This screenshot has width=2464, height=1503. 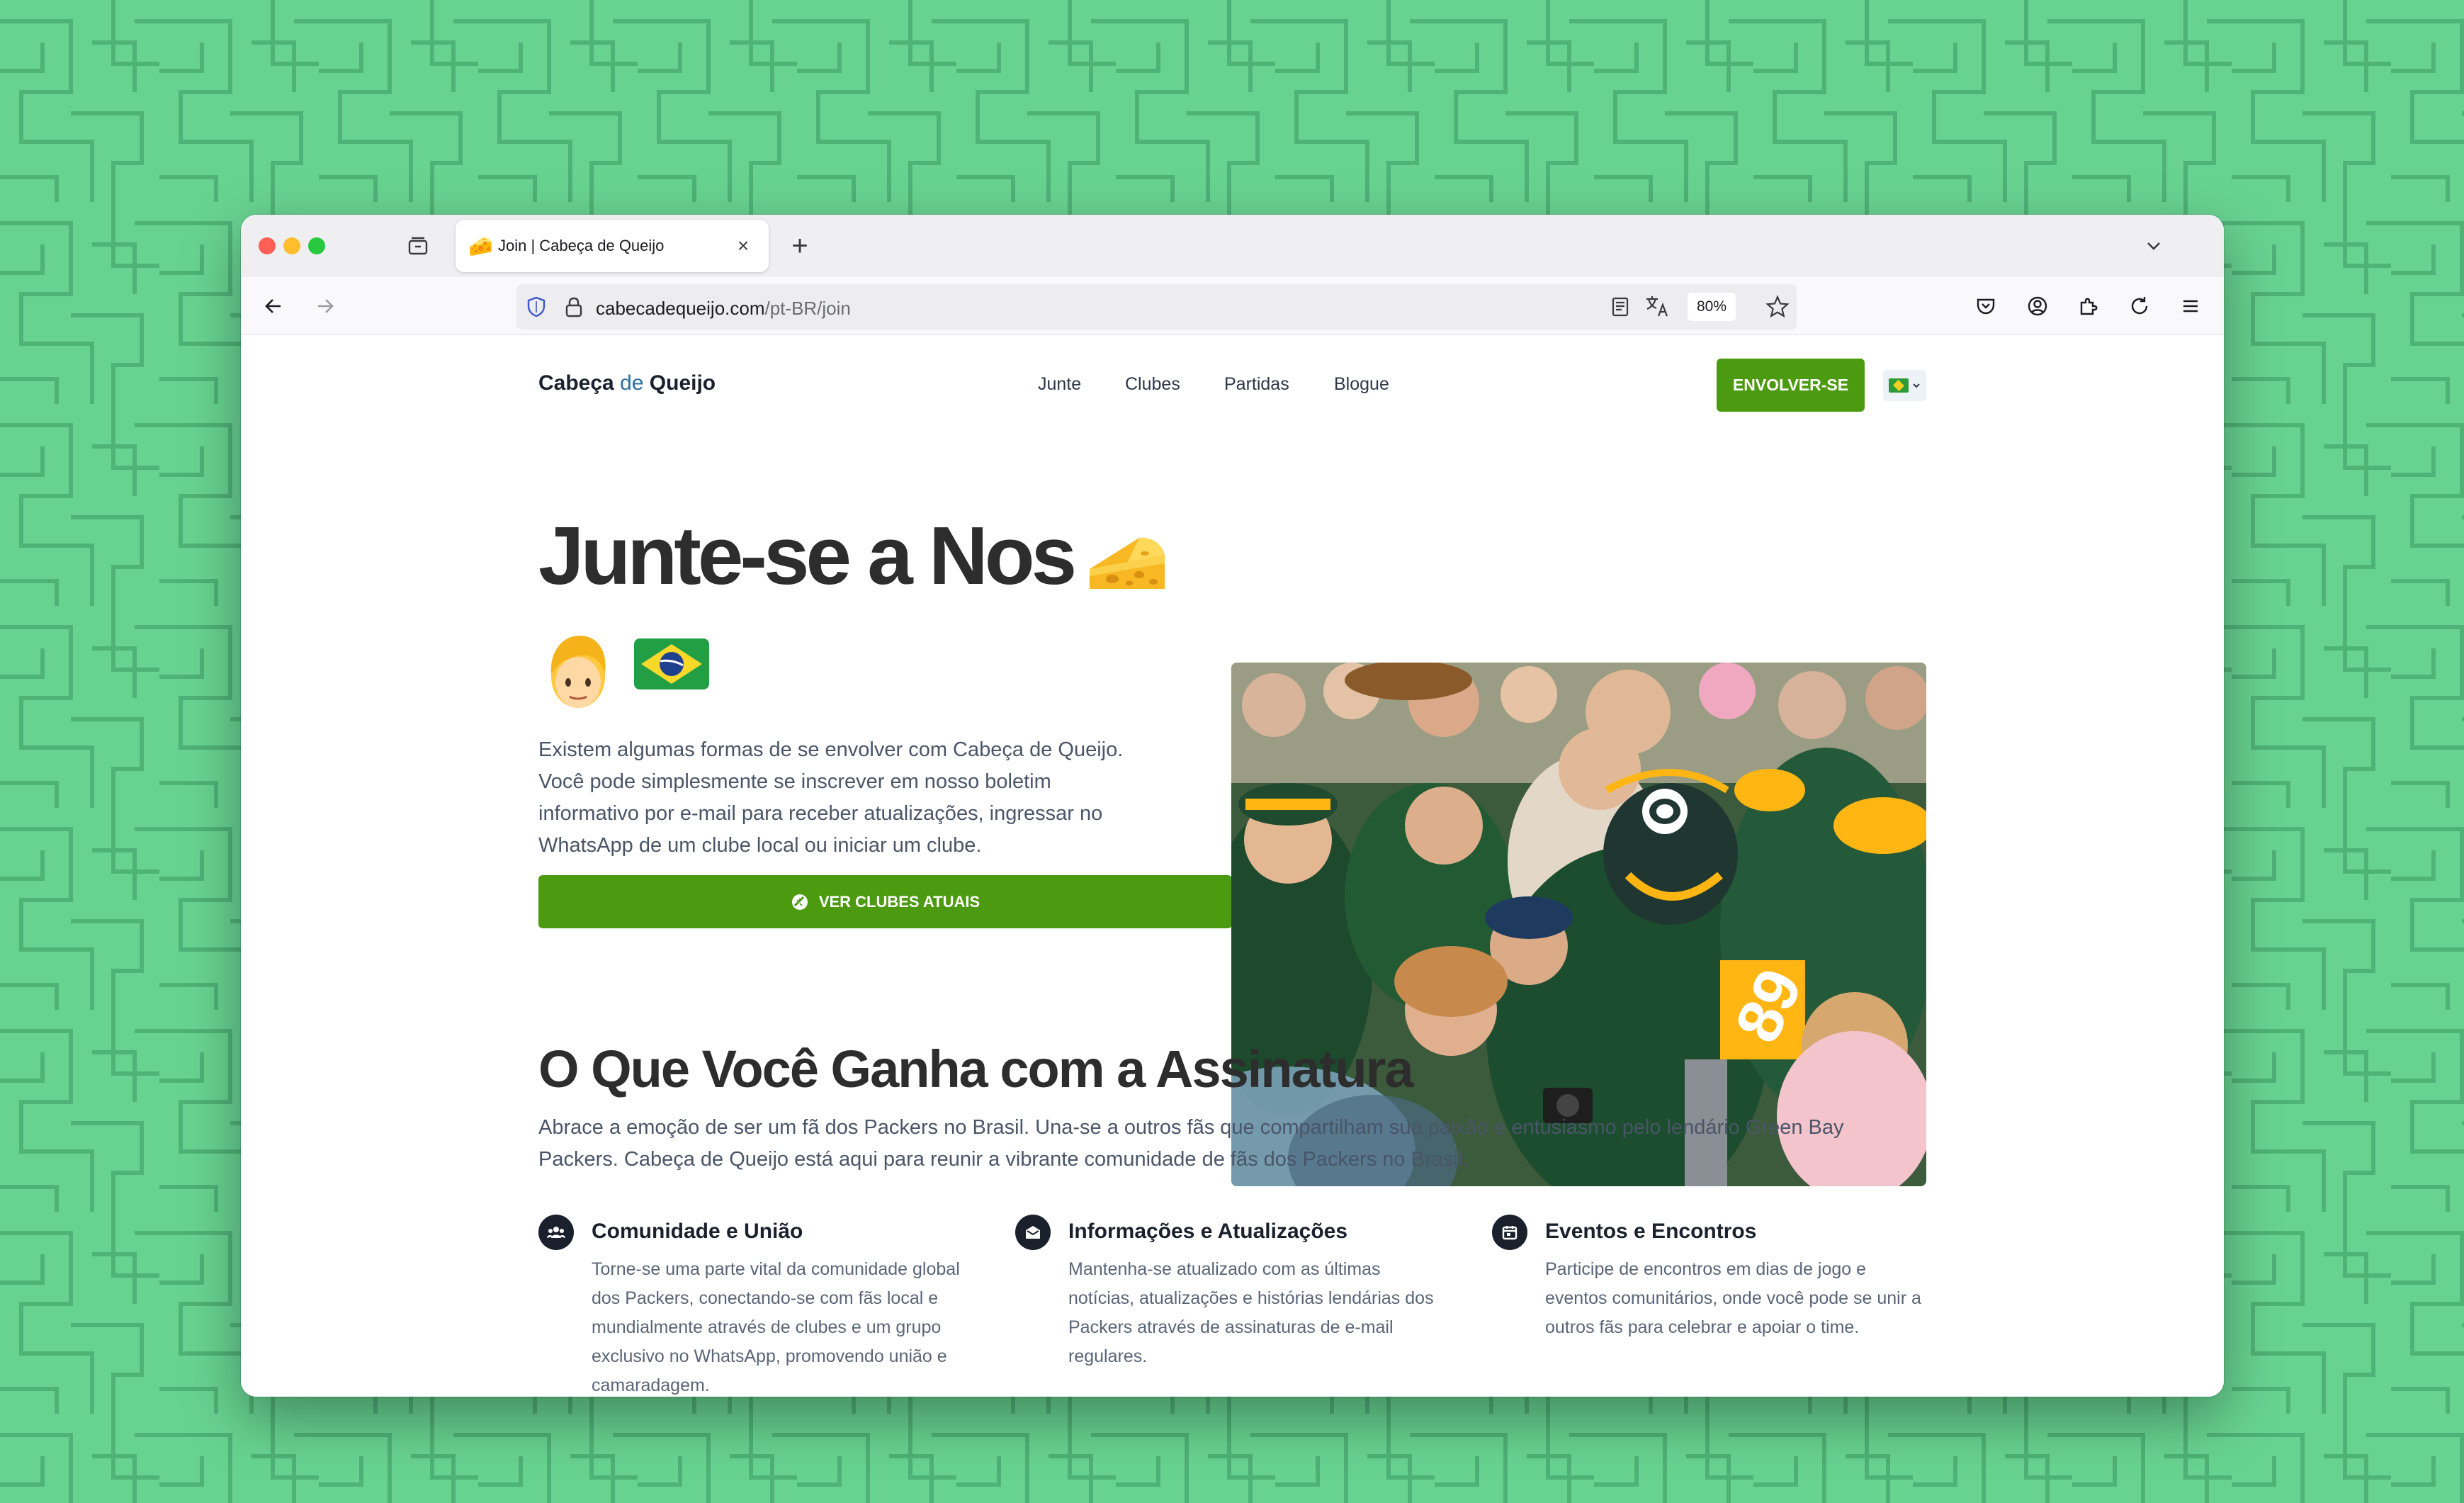 I want to click on packers-fans-photo: 89, so click(x=1578, y=925).